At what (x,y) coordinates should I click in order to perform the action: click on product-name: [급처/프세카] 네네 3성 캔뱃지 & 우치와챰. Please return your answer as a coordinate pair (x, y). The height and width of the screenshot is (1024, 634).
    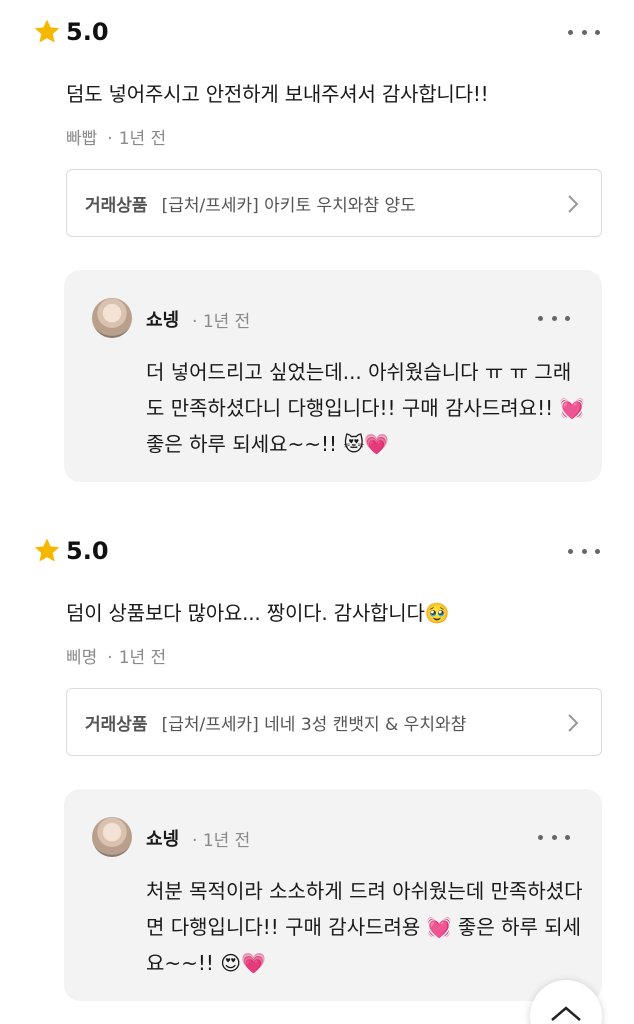
    Looking at the image, I should click on (314, 724).